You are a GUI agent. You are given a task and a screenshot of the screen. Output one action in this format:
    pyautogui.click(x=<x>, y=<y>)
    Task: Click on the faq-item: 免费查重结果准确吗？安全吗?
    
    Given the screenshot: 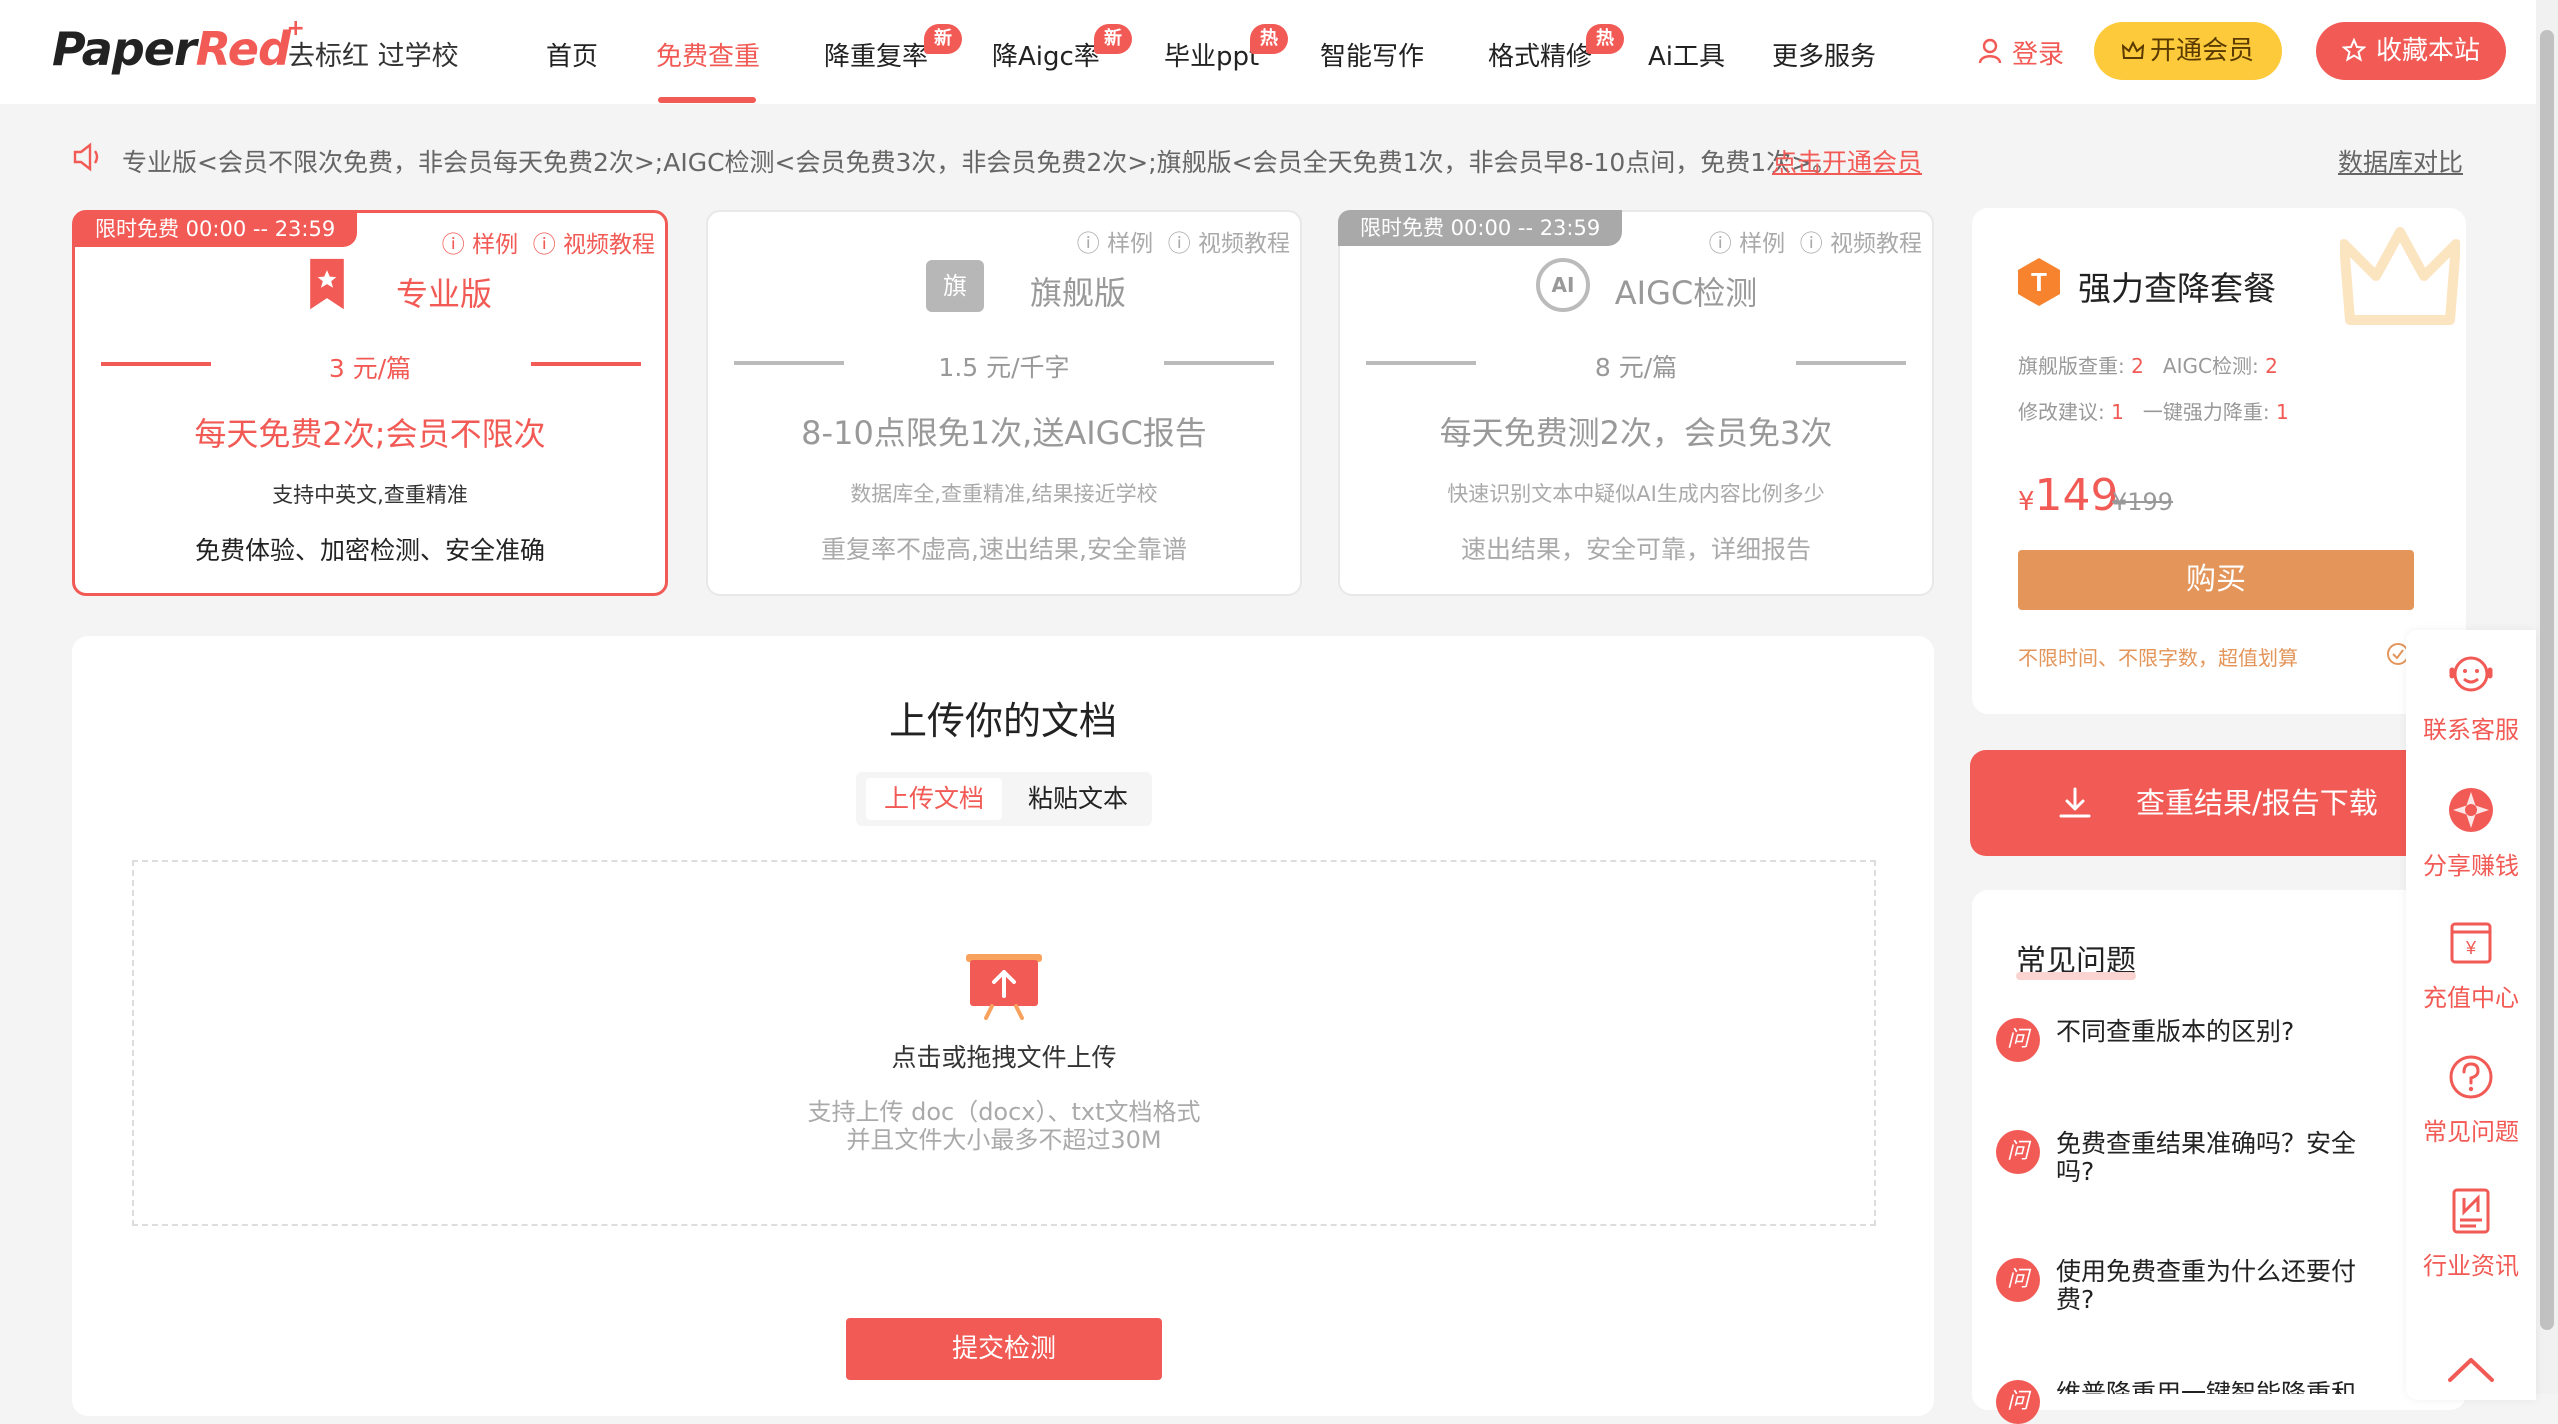 What is the action you would take?
    pyautogui.click(x=2211, y=1158)
    